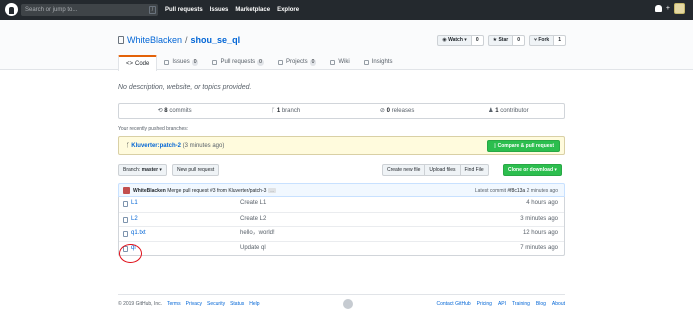 This screenshot has height=334, width=693. Describe the element at coordinates (397, 111) in the screenshot. I see `releases-link: ⊘ 0 releases` at that location.